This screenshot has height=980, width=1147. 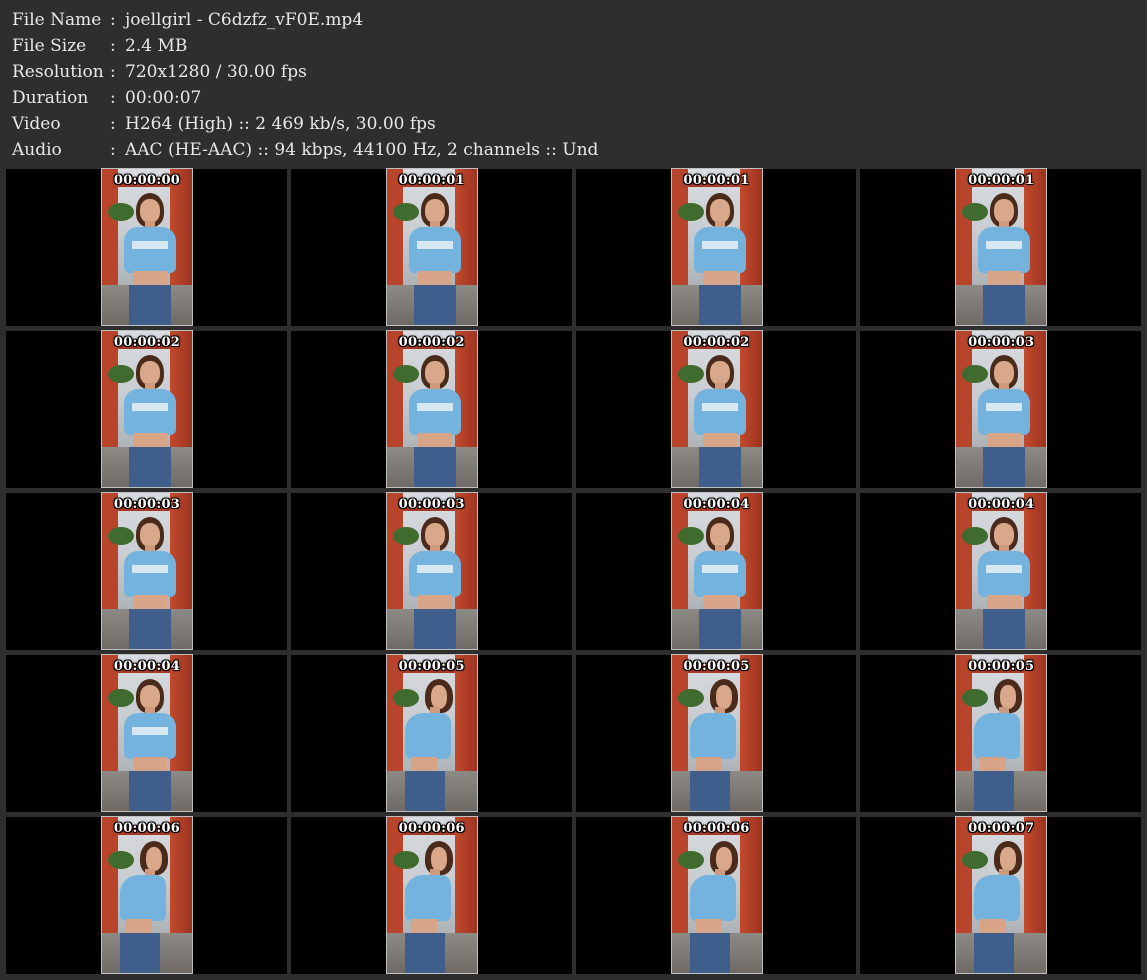 What do you see at coordinates (305, 46) in the screenshot?
I see `info-row-file-size: File Size : 2.4 MB` at bounding box center [305, 46].